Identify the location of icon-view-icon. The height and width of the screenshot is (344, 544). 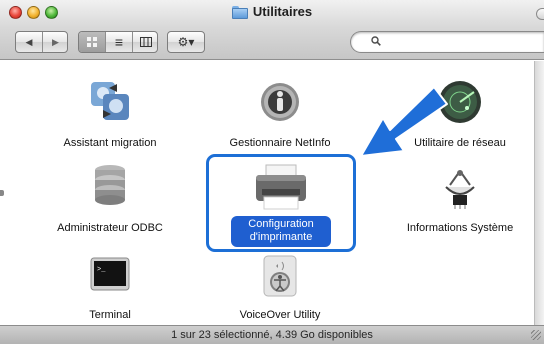
(91, 42).